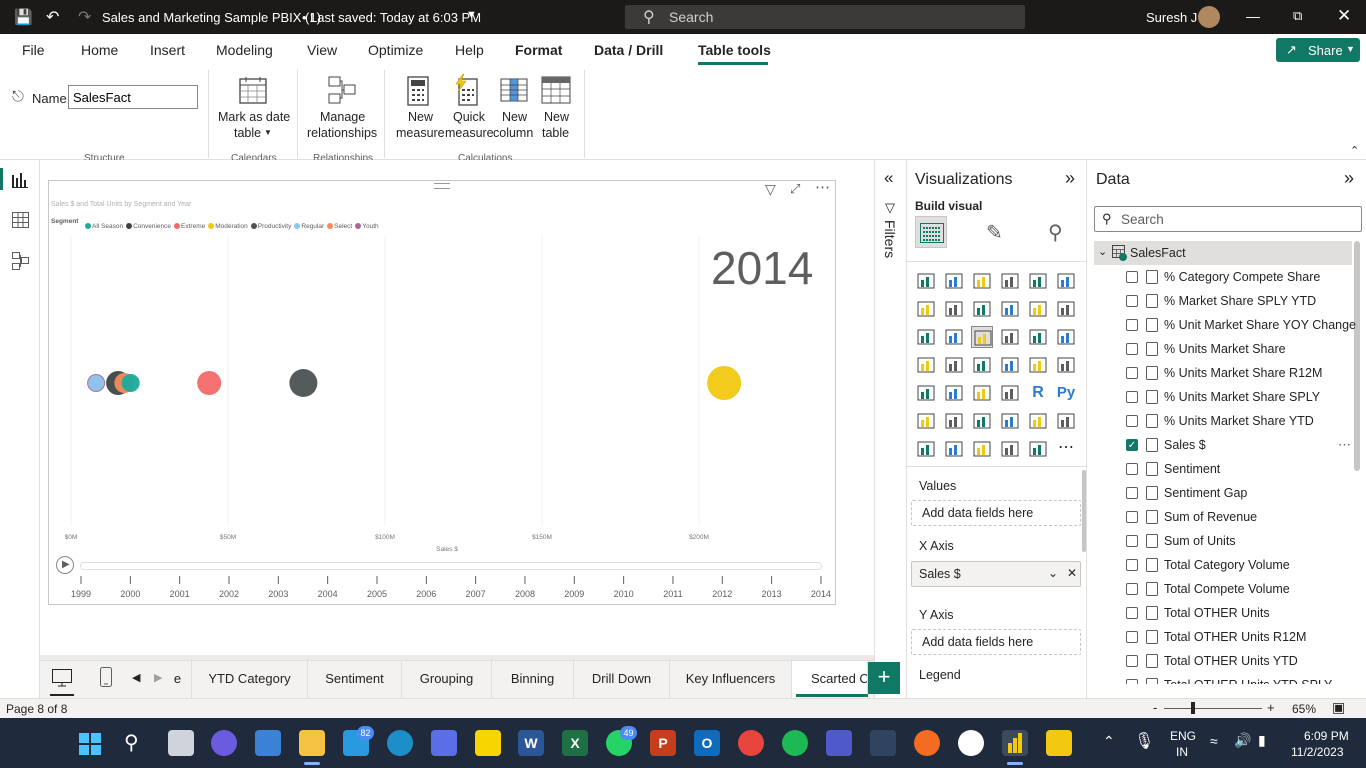 This screenshot has height=768, width=1366. I want to click on store-icon, so click(268, 743).